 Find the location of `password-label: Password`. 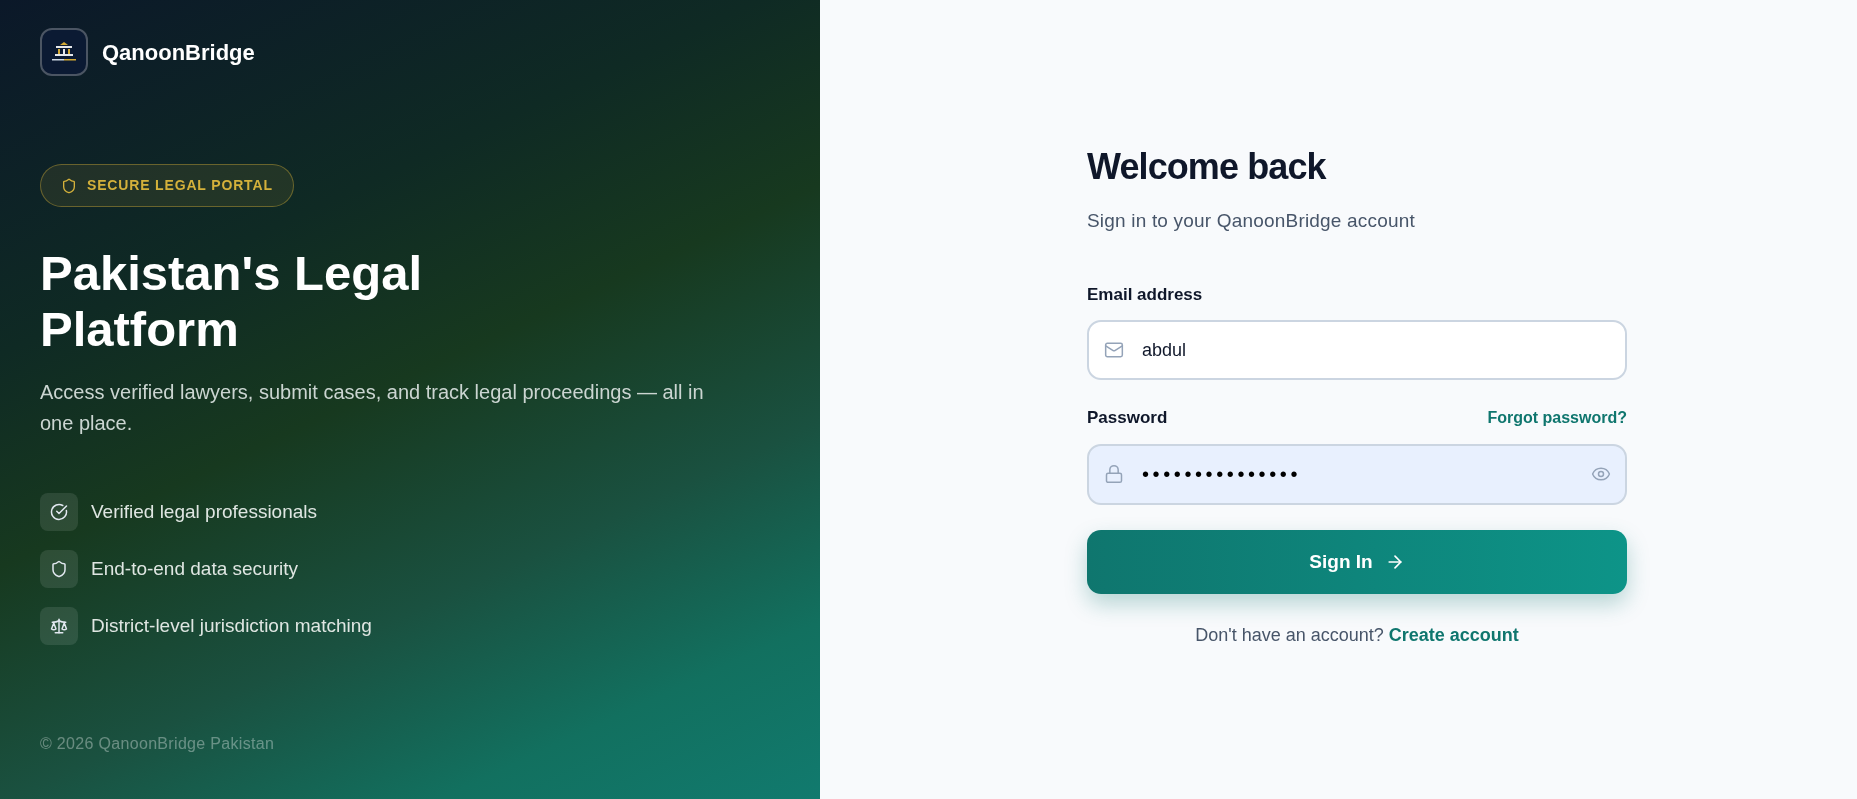

password-label: Password is located at coordinates (1127, 418).